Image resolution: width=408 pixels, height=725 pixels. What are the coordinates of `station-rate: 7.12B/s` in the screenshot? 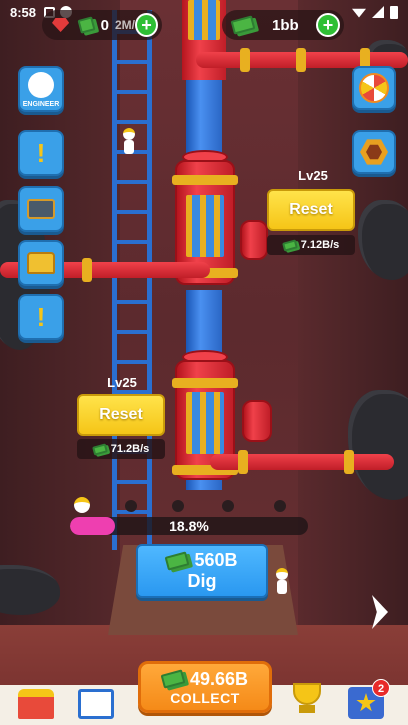 It's located at (311, 245).